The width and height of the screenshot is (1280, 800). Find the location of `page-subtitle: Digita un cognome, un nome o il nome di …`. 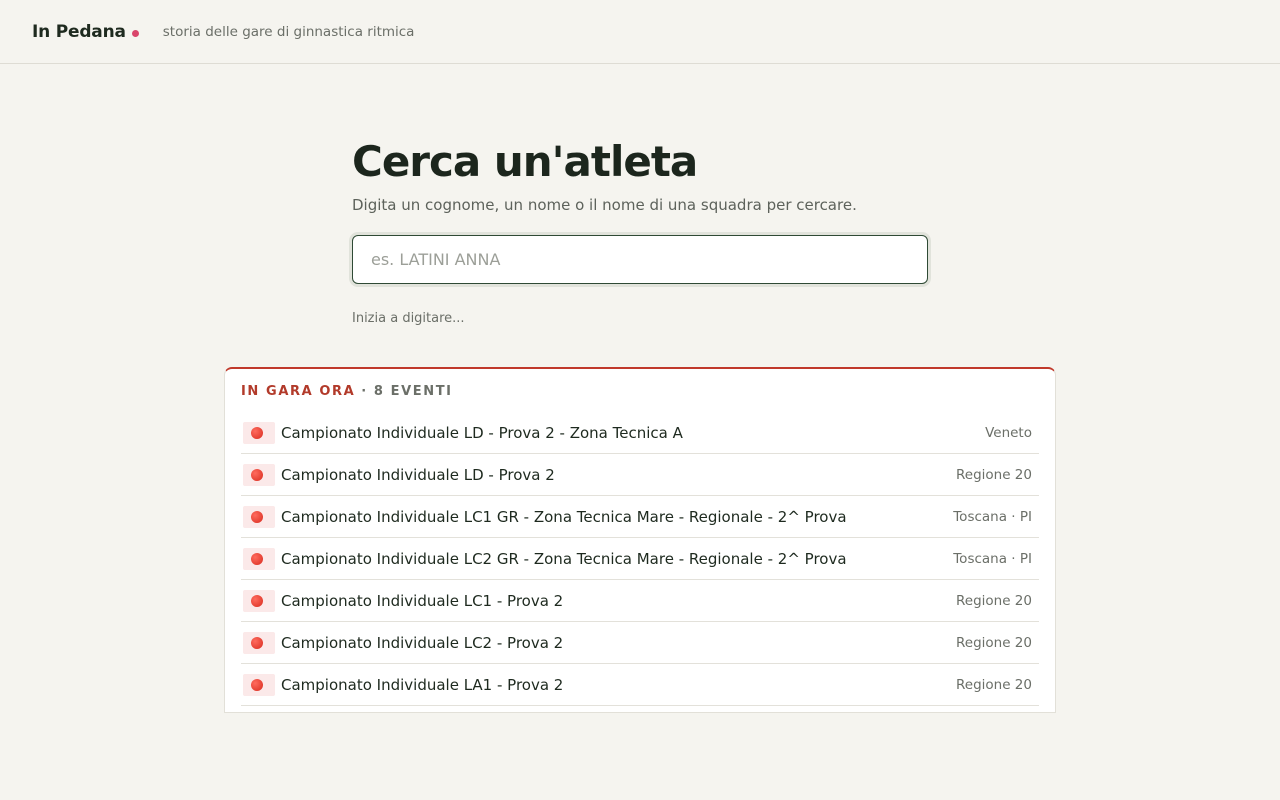

page-subtitle: Digita un cognome, un nome o il nome di … is located at coordinates (604, 205).